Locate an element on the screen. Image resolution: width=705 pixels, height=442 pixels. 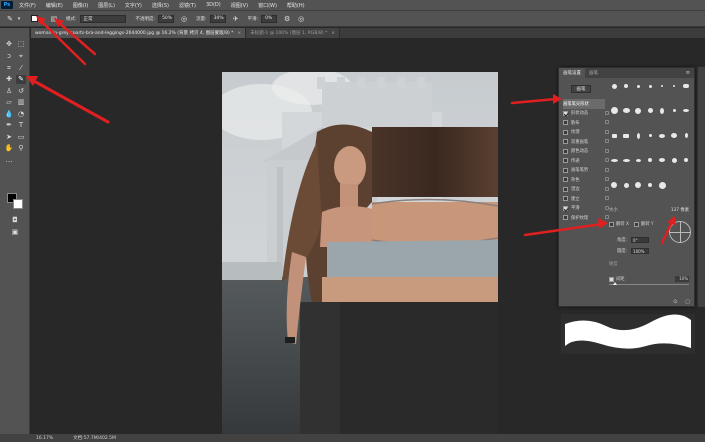
option-build-up: 建立 is located at coordinates (586, 199).